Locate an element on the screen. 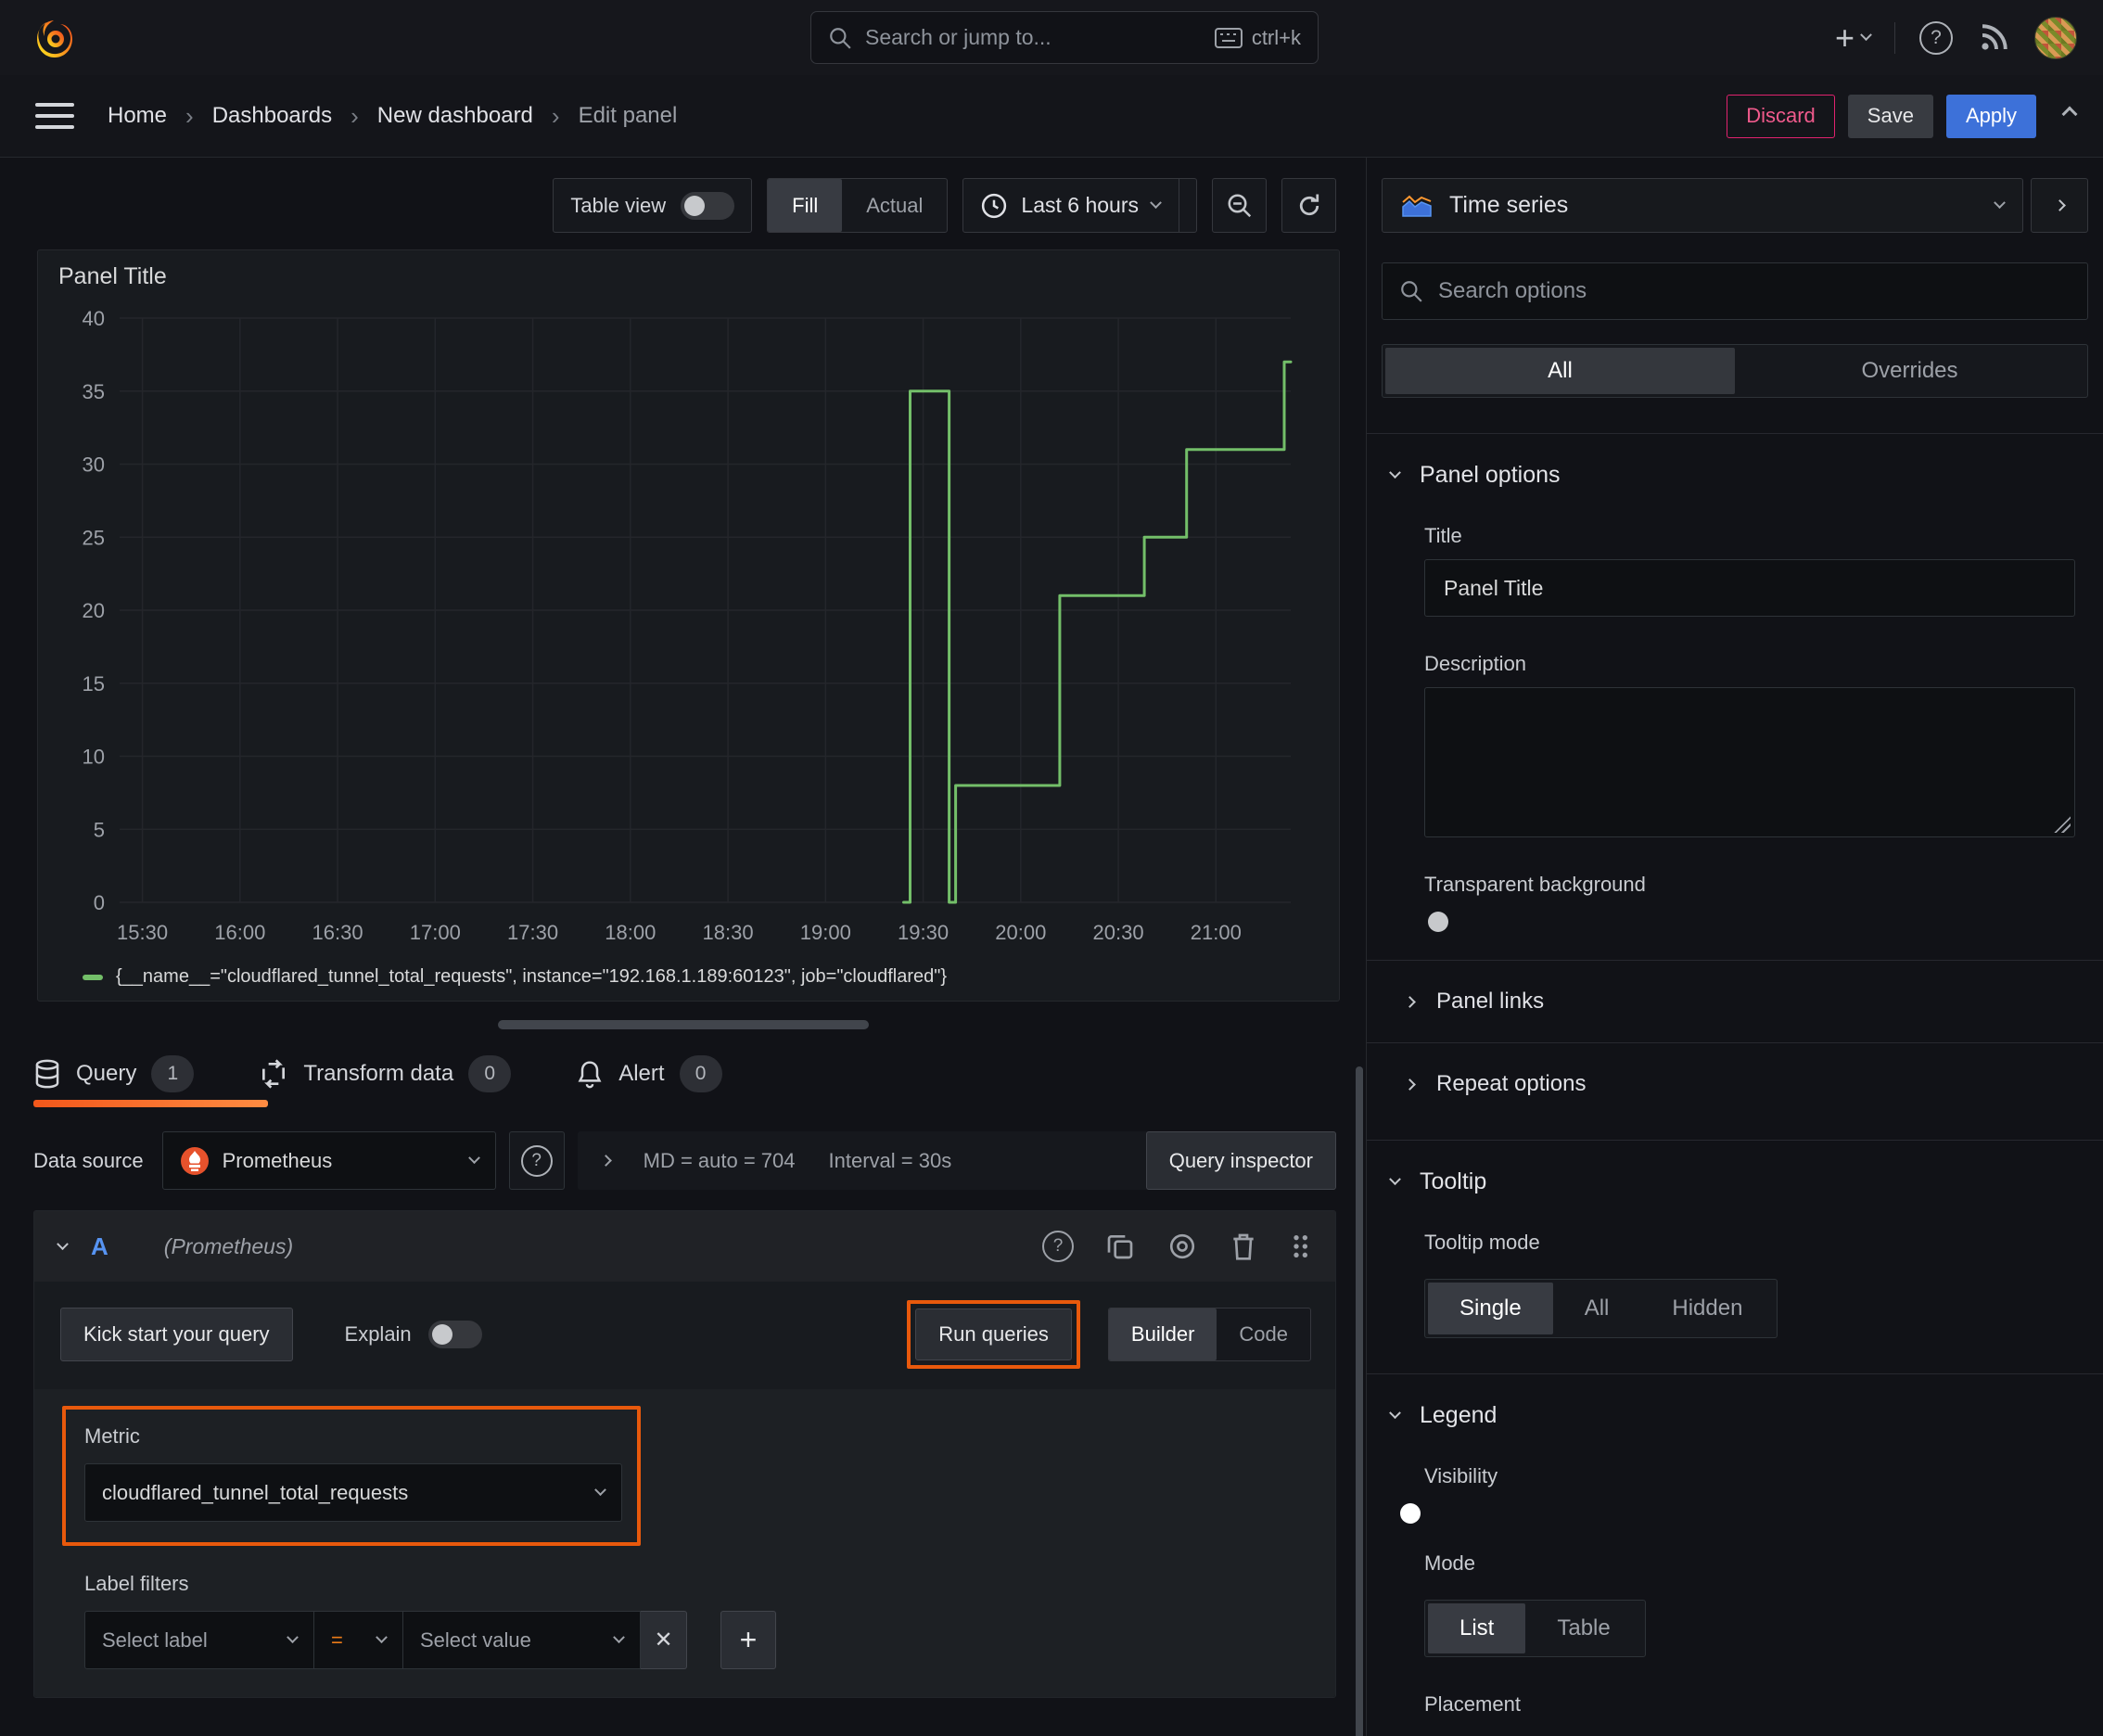  svg-text: 20:30 is located at coordinates (1118, 932).